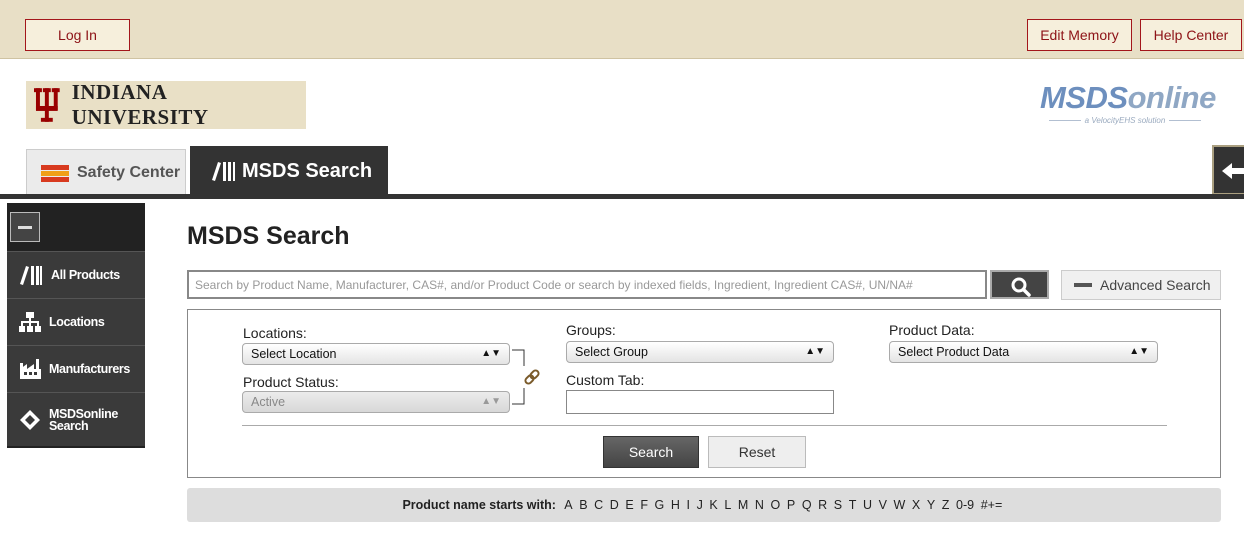  Describe the element at coordinates (1233, 171) in the screenshot. I see `arrow-left-icon` at that location.